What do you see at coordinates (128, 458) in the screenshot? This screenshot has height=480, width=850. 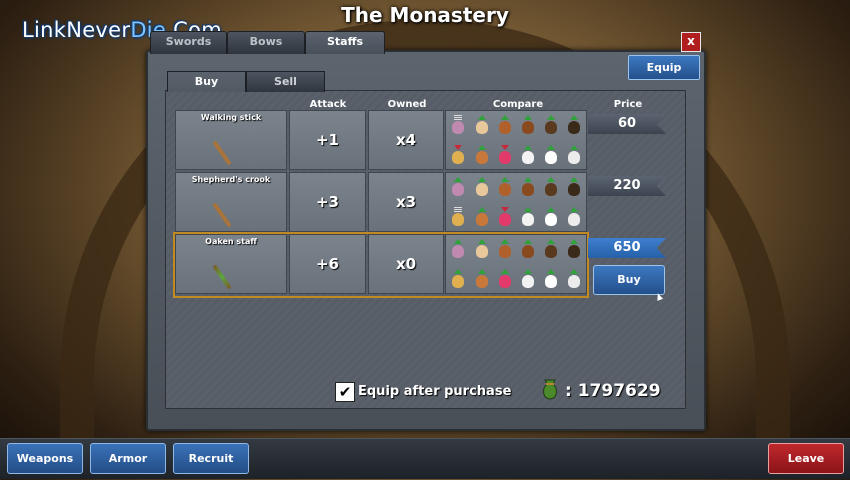 I see `armor-button: Armor` at bounding box center [128, 458].